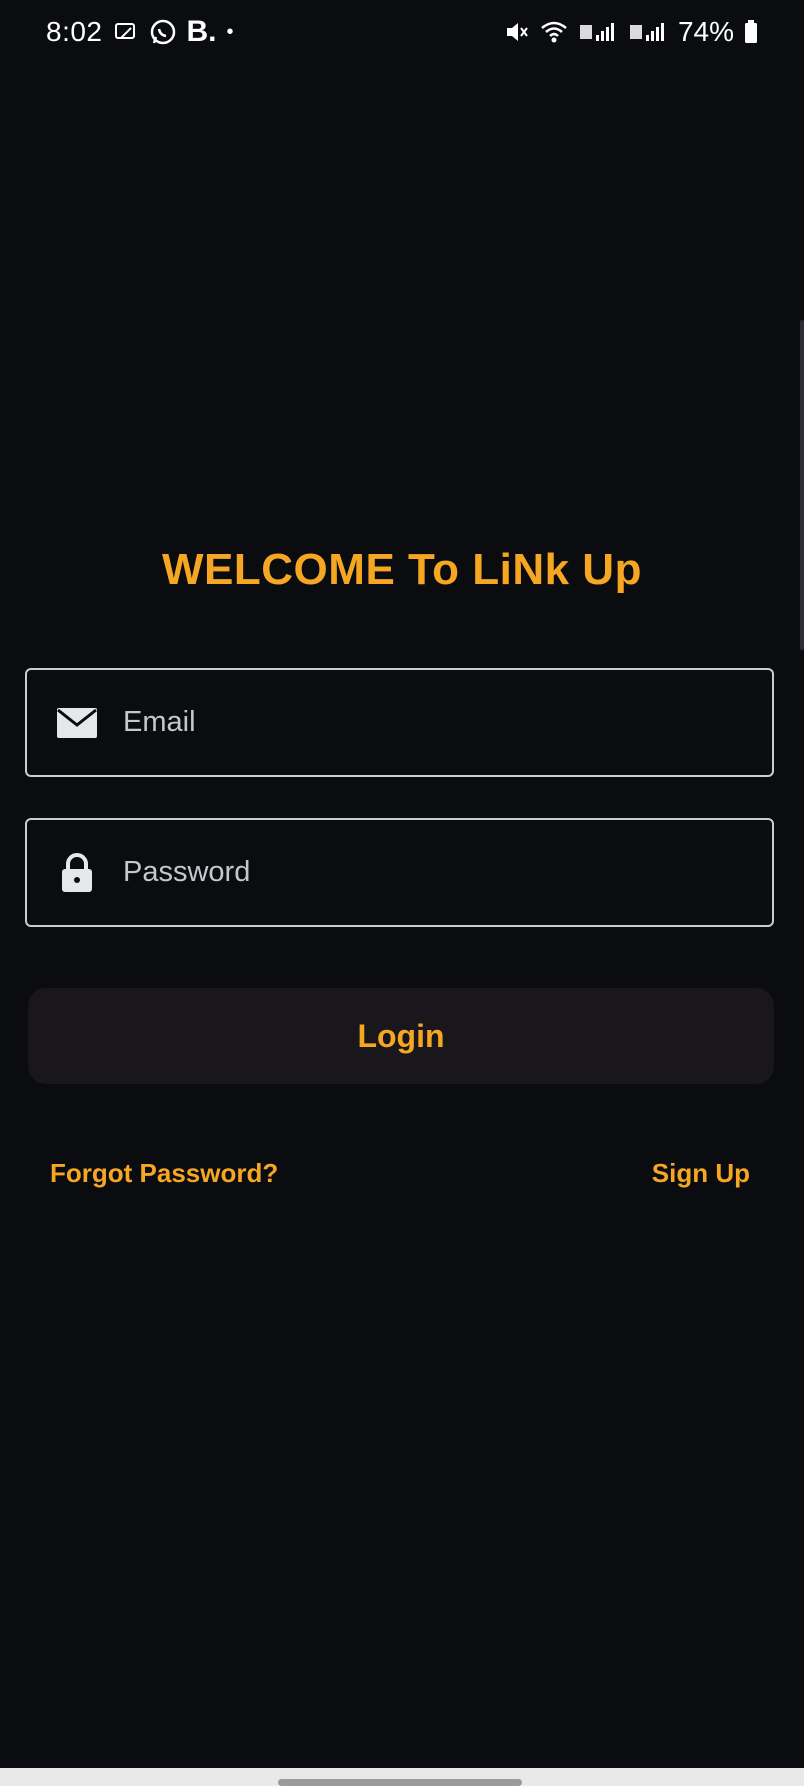 The height and width of the screenshot is (1786, 804). I want to click on status-time: 8:02, so click(74, 31).